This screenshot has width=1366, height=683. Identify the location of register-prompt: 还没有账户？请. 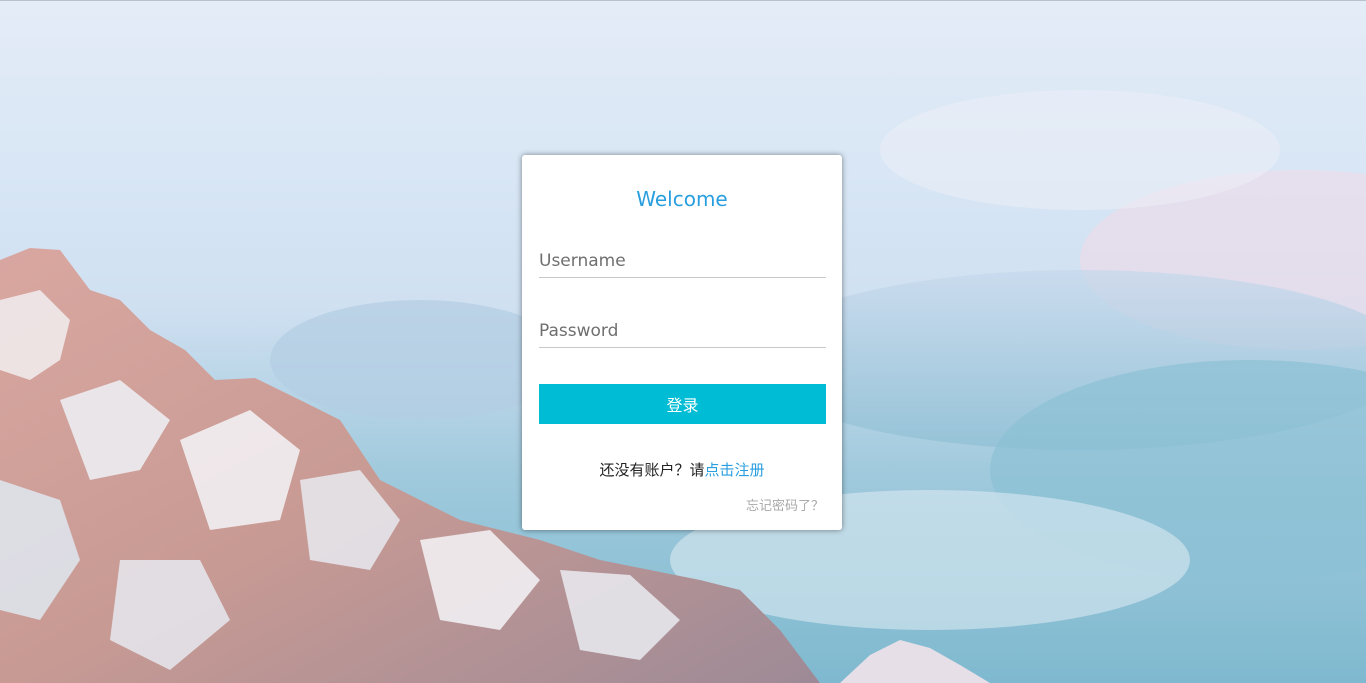
(652, 470).